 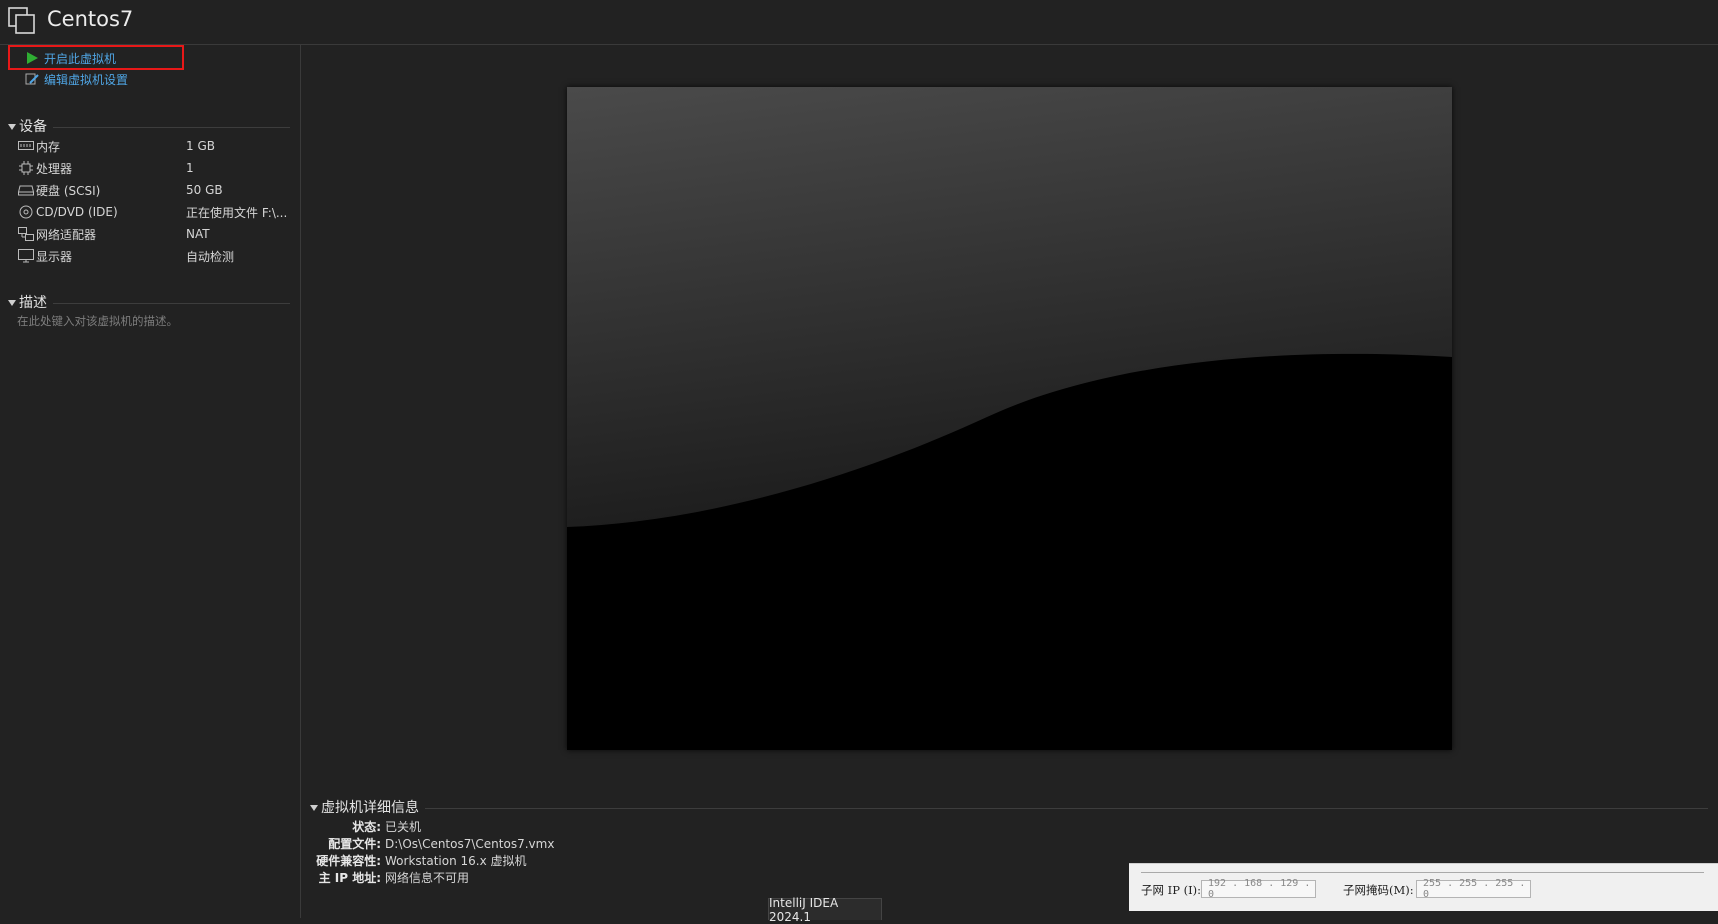 What do you see at coordinates (349, 878) in the screenshot?
I see `detail-label: 主 IP 地址:` at bounding box center [349, 878].